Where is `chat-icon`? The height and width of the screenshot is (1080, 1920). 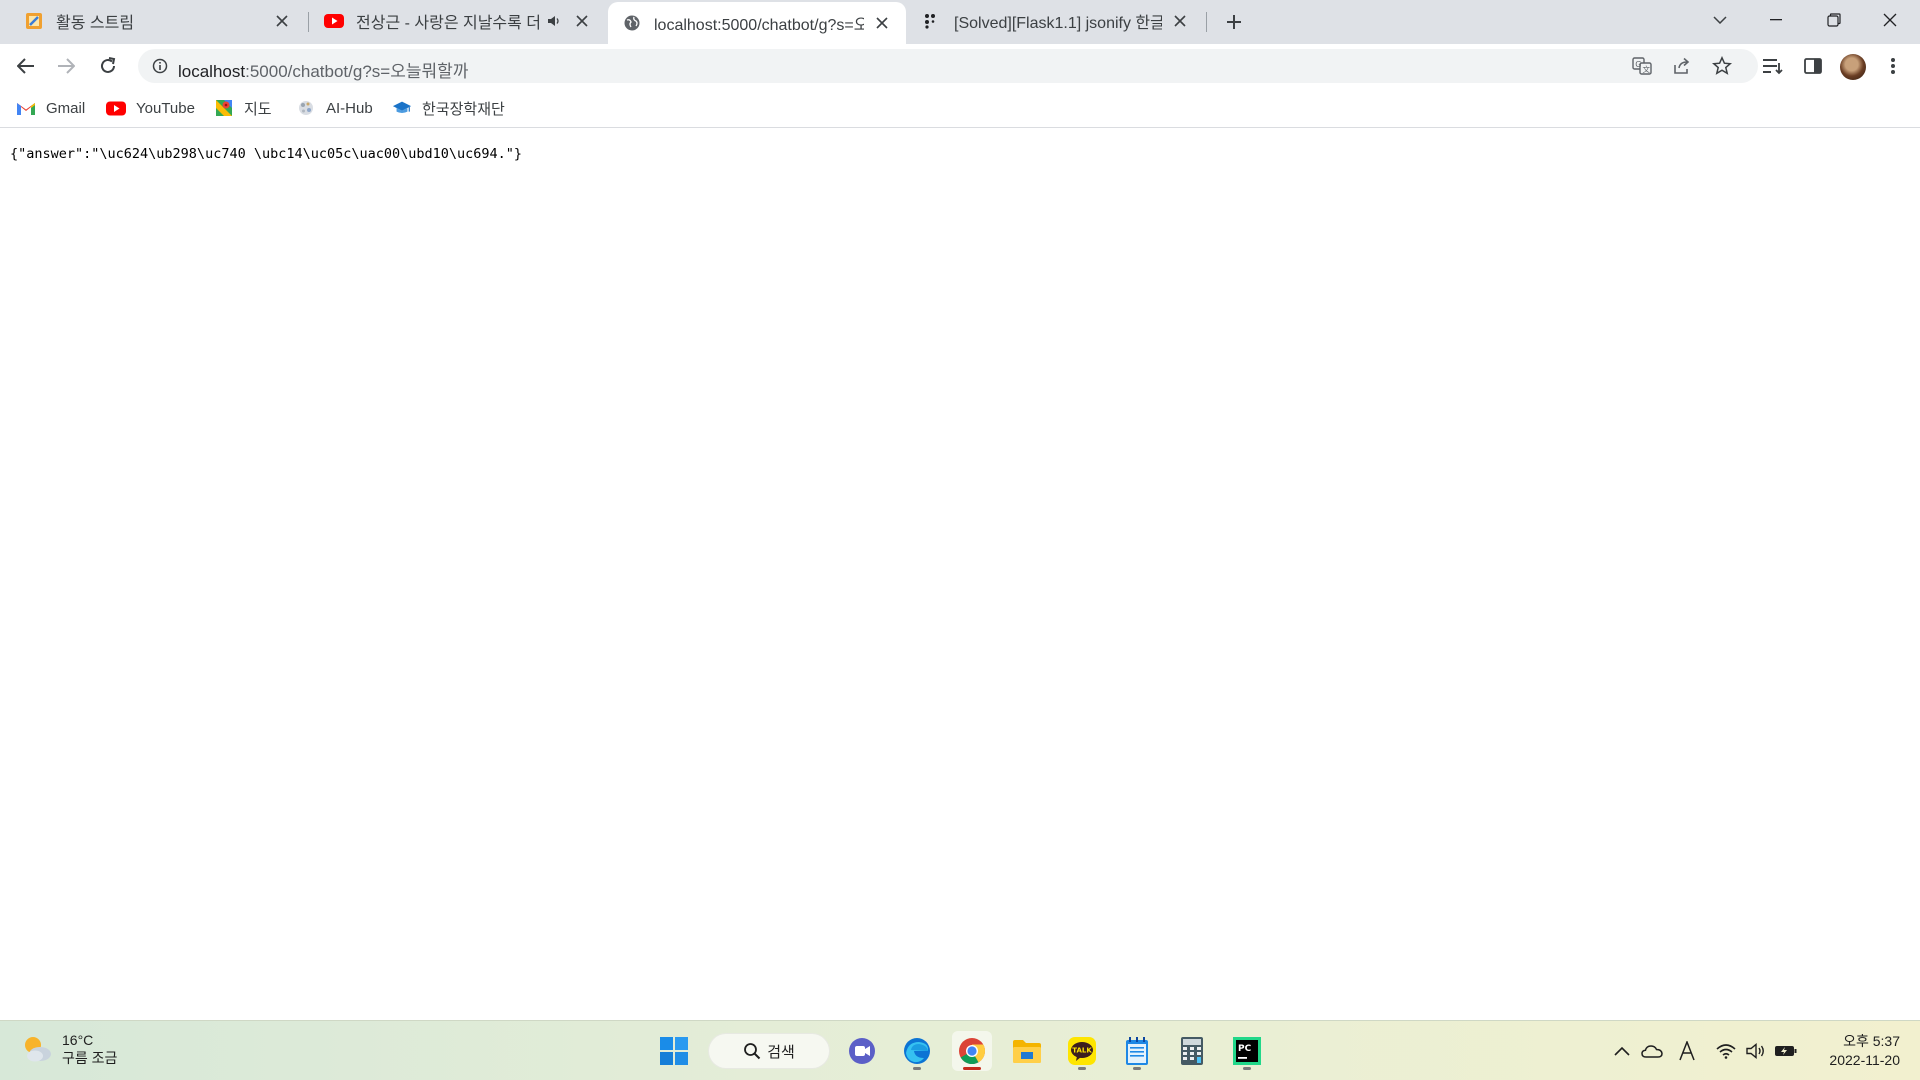
chat-icon is located at coordinates (862, 1051).